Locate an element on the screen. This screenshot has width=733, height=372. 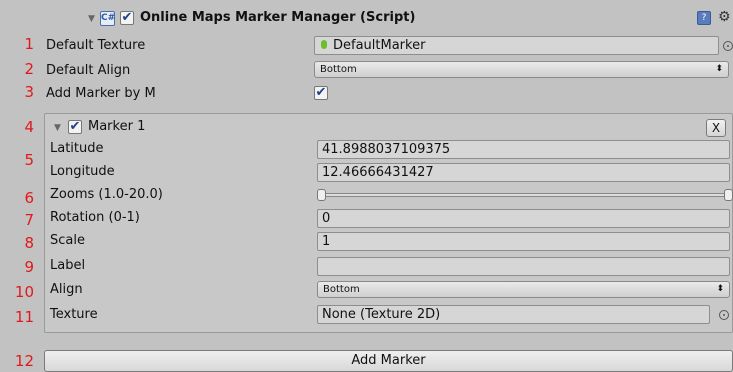
row-number: 11 is located at coordinates (24, 317).